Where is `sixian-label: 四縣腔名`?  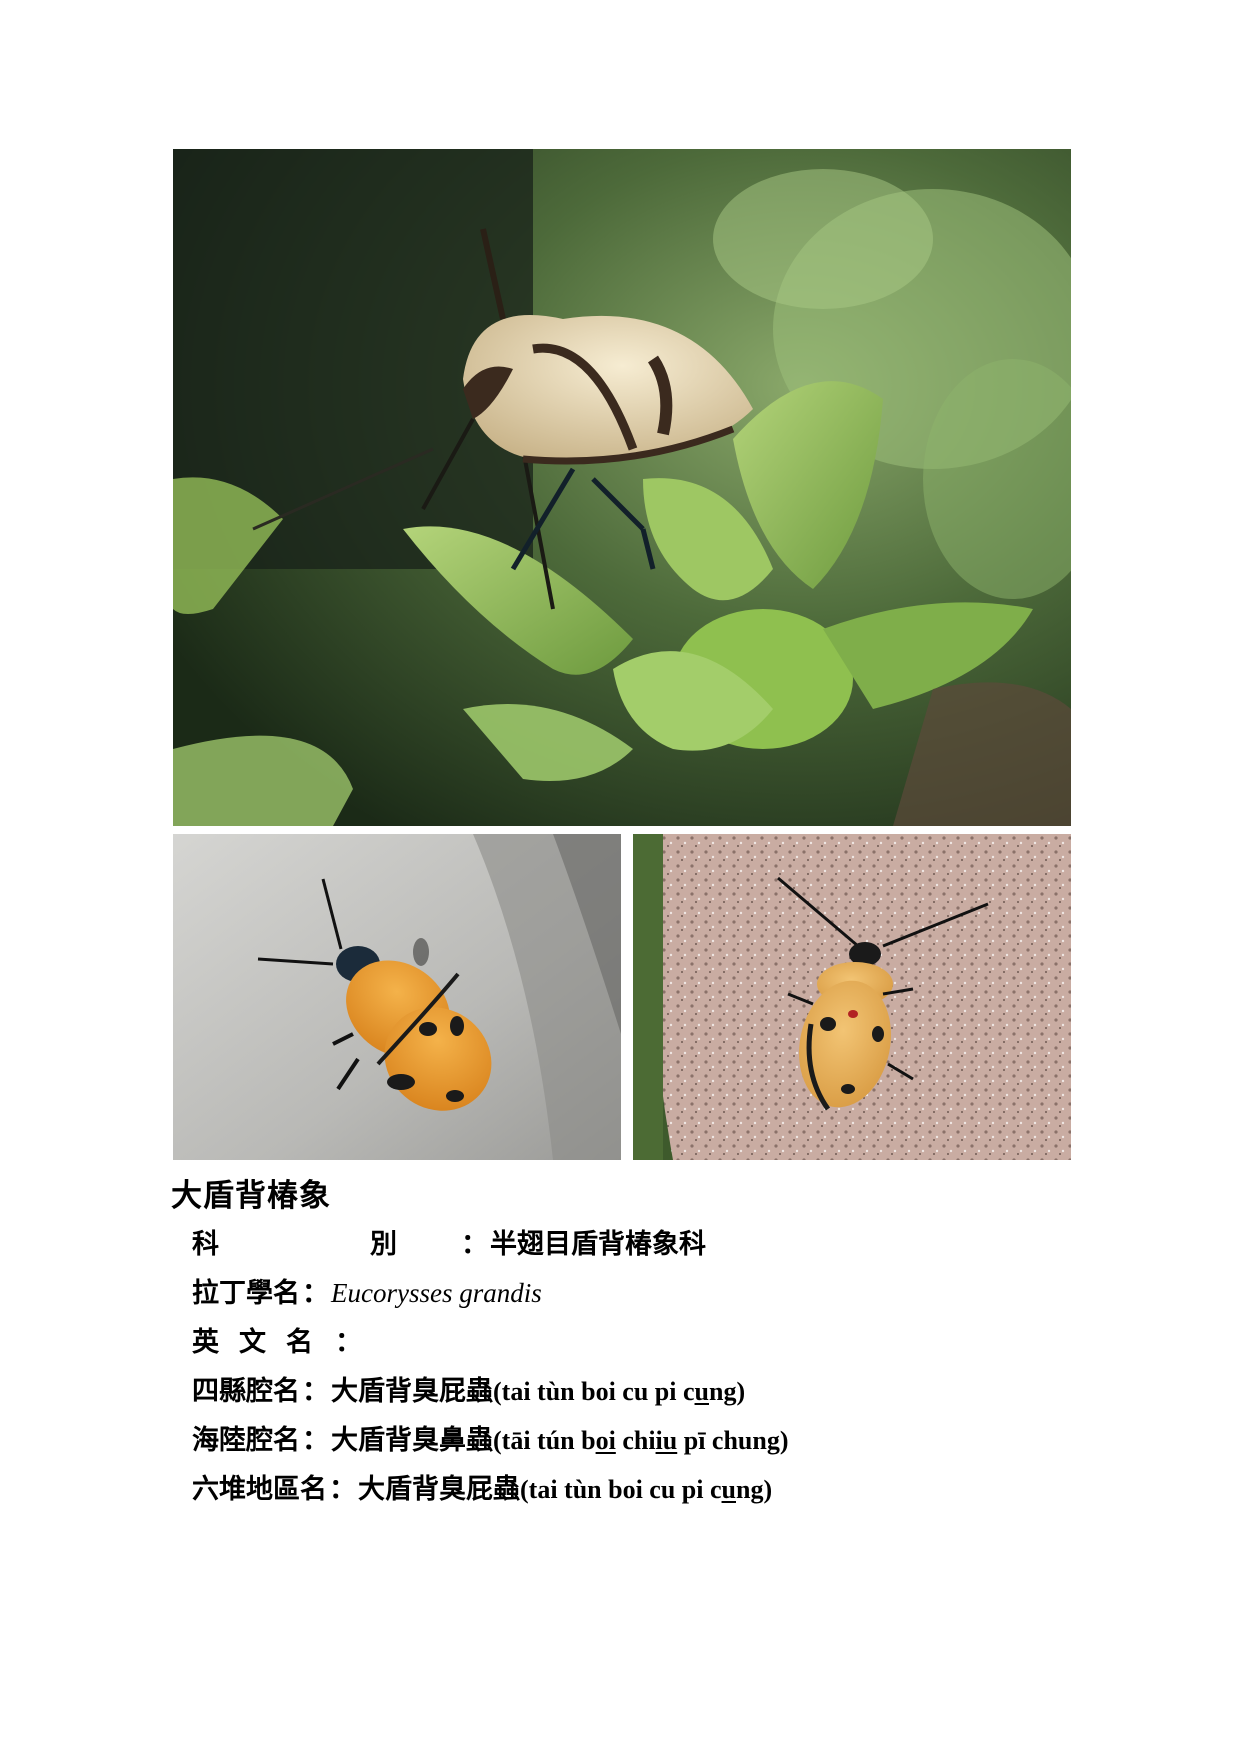 sixian-label: 四縣腔名 is located at coordinates (246, 1391).